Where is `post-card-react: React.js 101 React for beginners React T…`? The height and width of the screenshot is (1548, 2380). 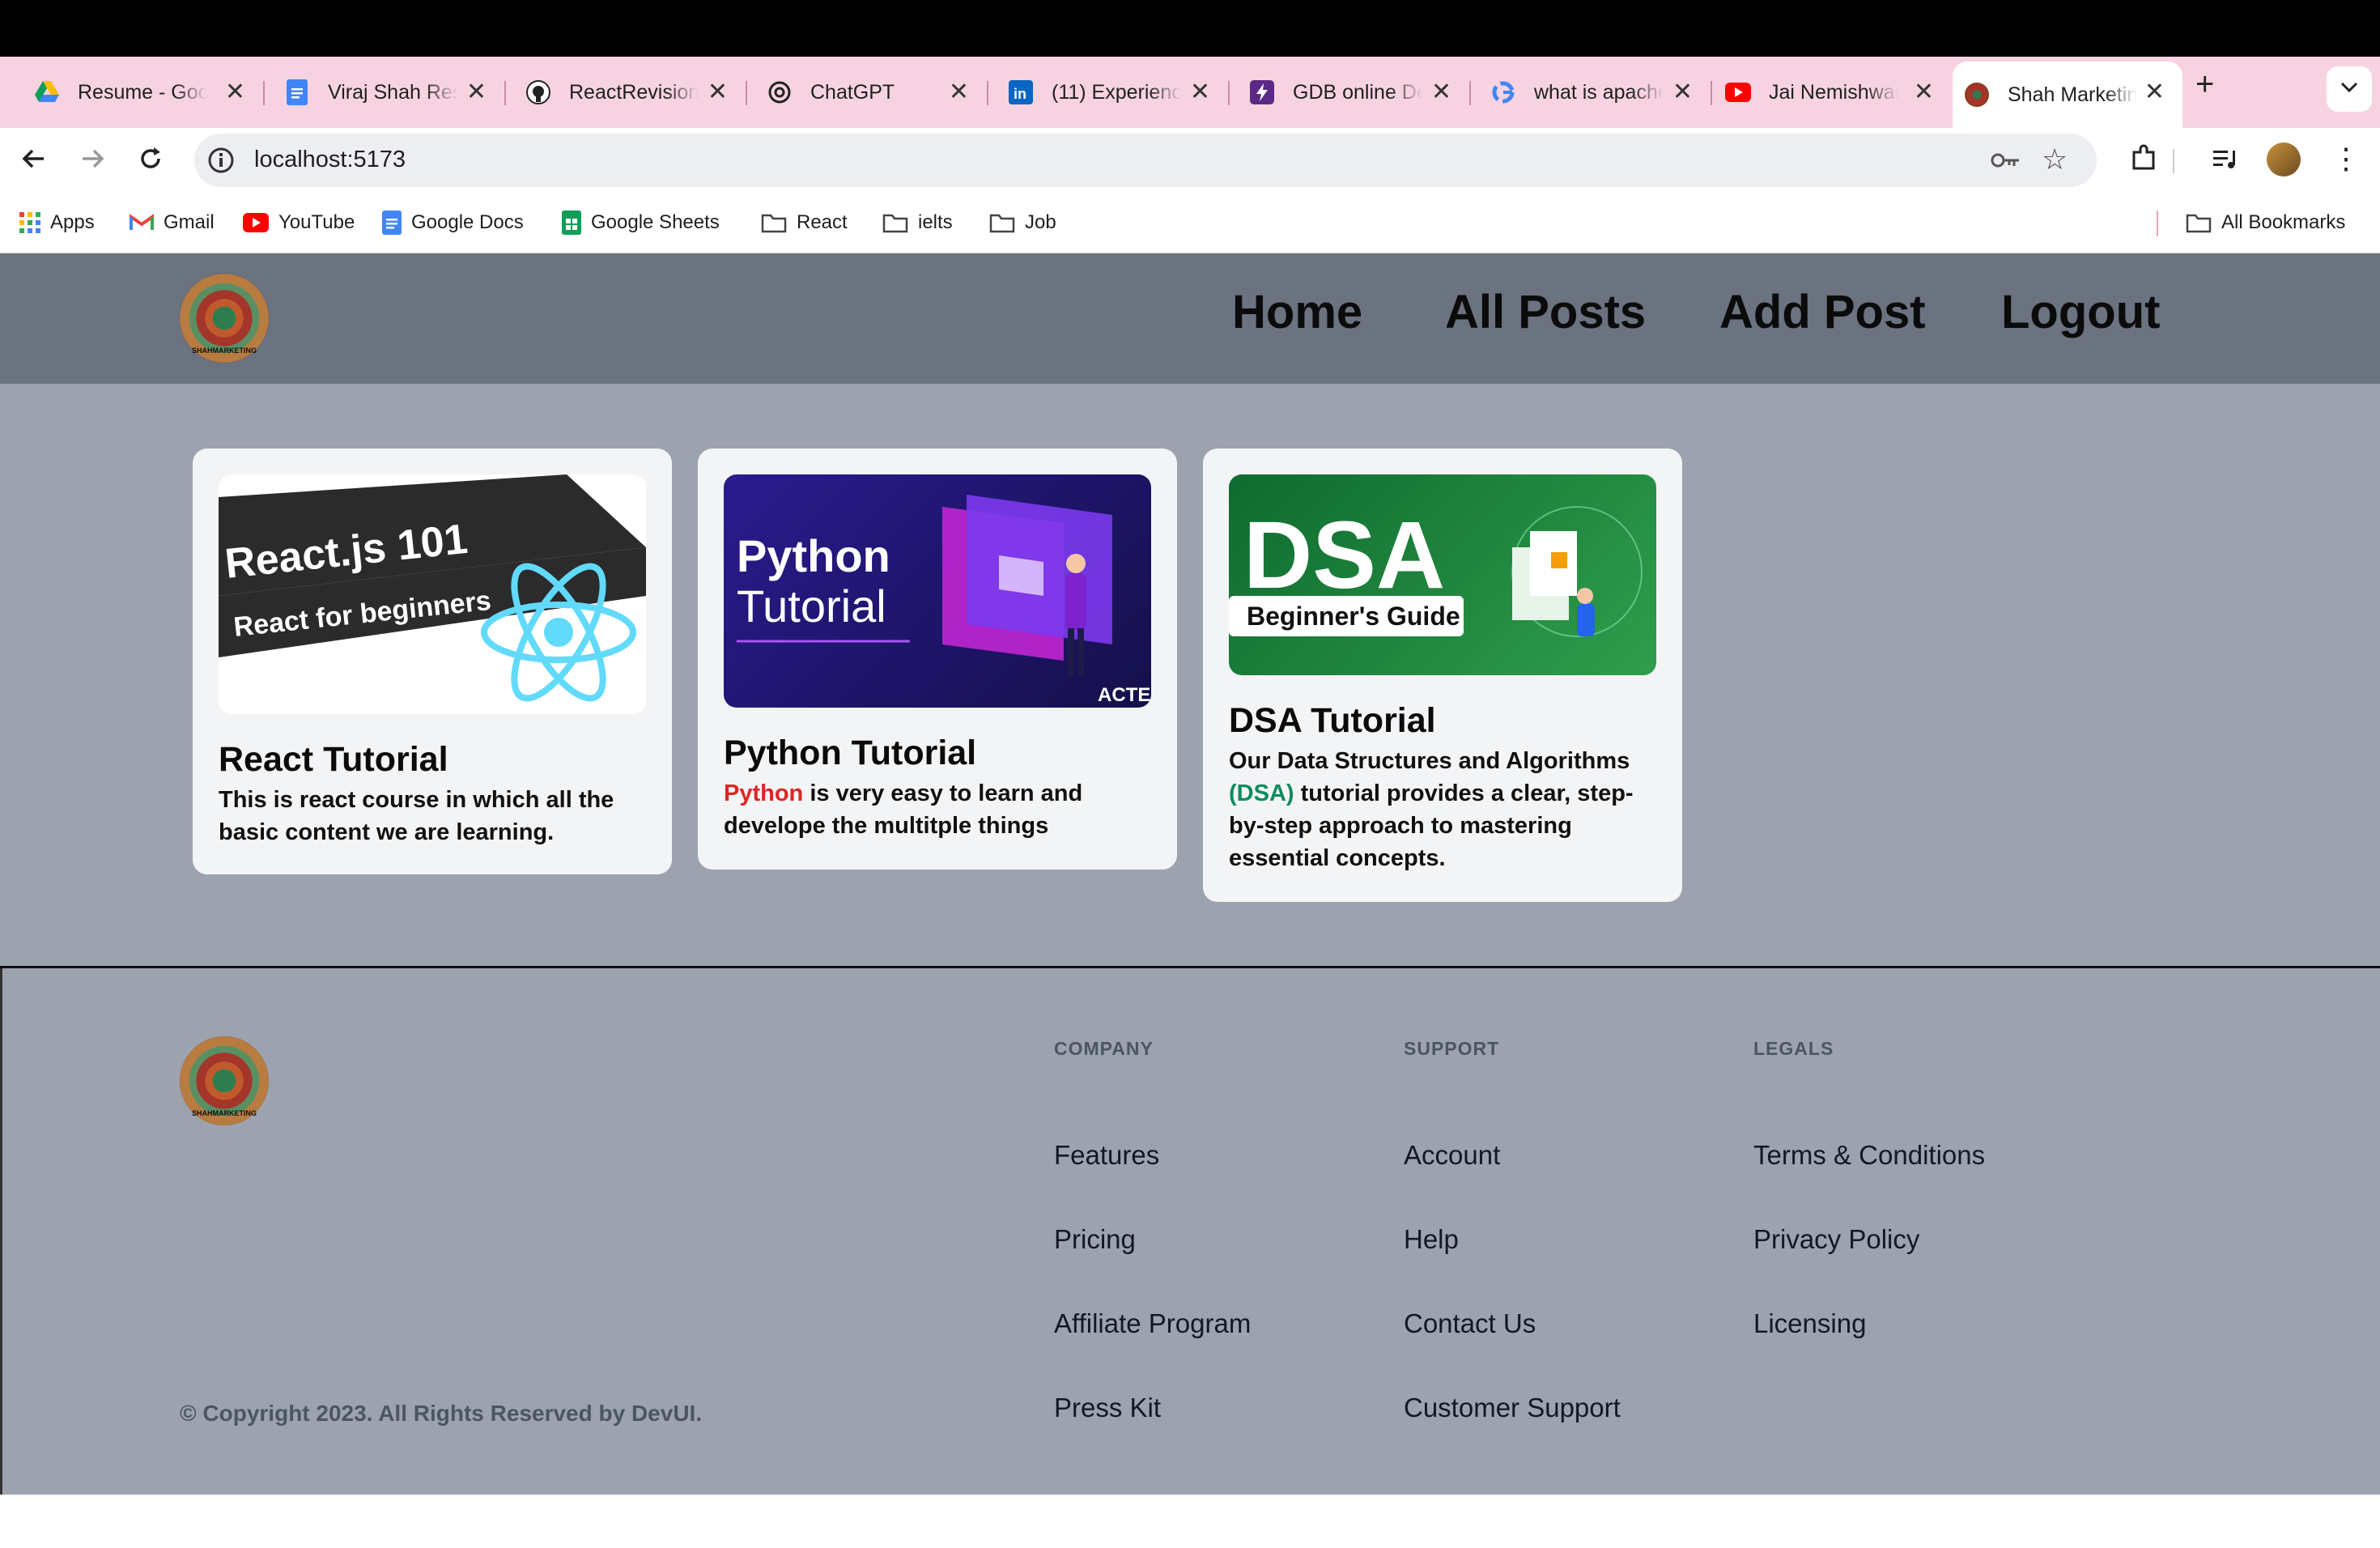
post-card-react: React.js 101 React for beginners React T… is located at coordinates (432, 661).